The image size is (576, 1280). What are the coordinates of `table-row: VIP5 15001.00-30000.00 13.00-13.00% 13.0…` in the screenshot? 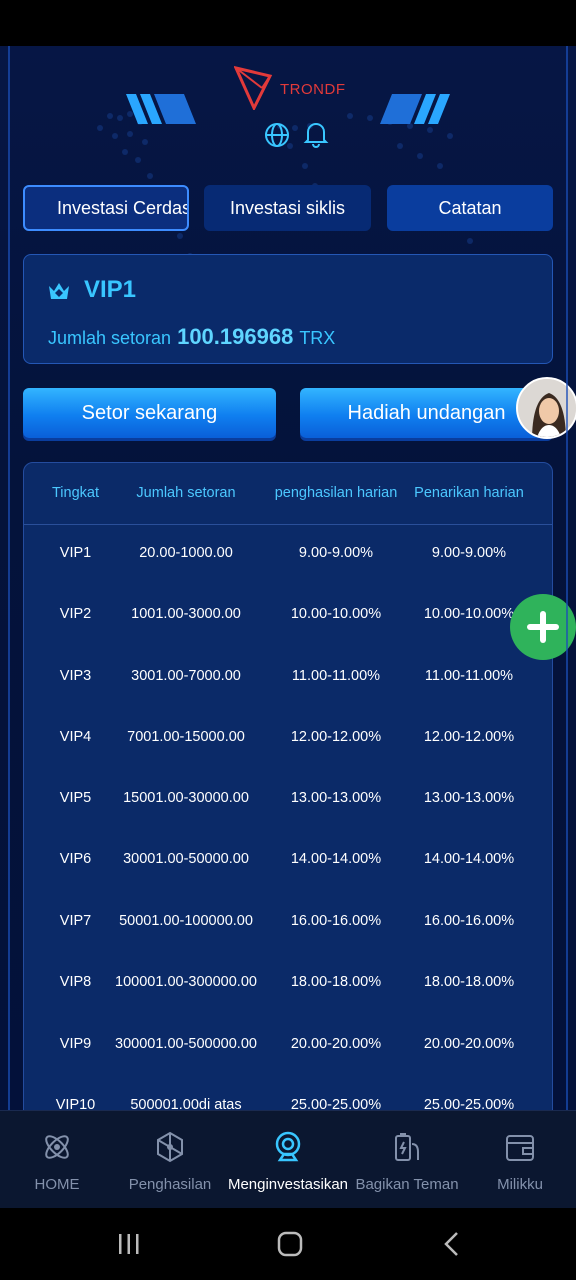 It's located at (288, 800).